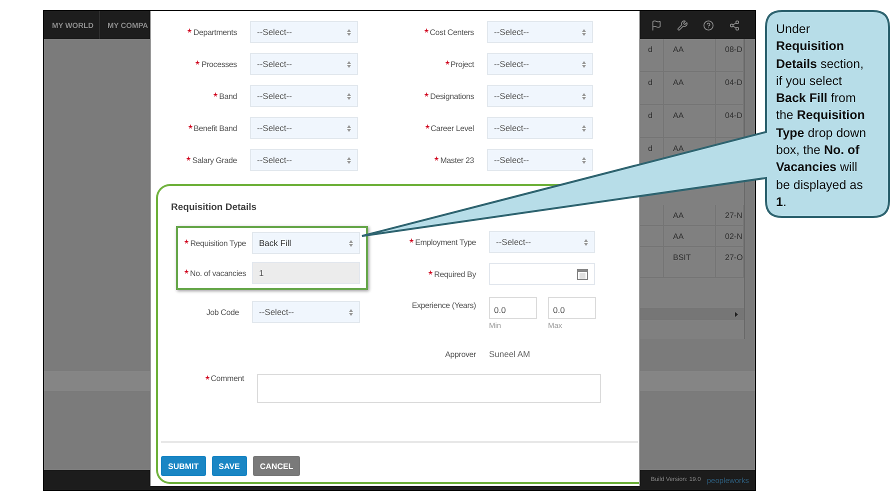 The height and width of the screenshot is (491, 895). I want to click on min-field: 0.0, so click(513, 308).